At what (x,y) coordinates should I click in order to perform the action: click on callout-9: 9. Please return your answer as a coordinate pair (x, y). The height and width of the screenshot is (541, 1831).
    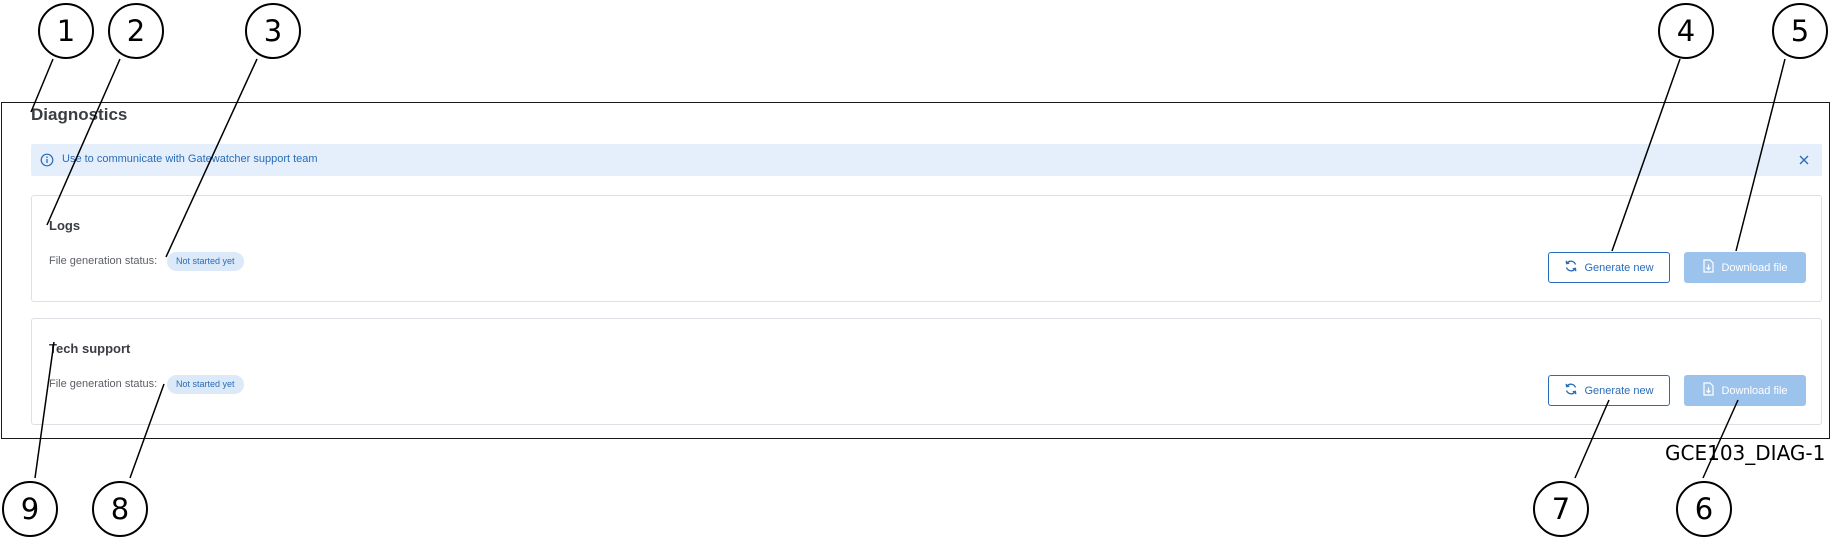
    Looking at the image, I should click on (30, 509).